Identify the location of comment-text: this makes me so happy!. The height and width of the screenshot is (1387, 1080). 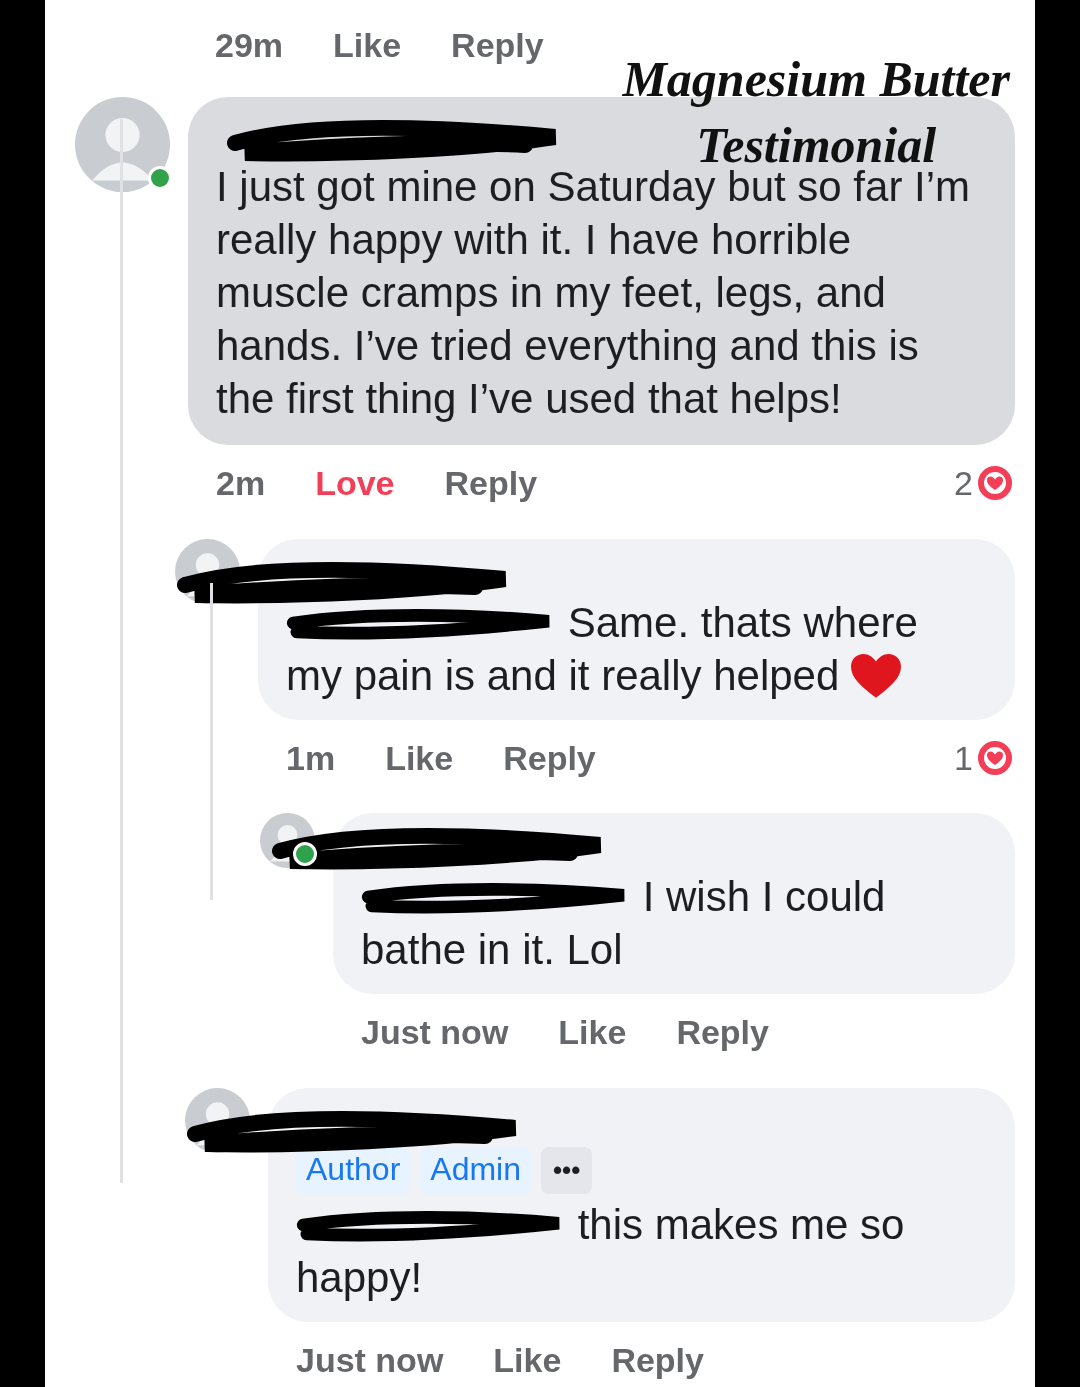
(601, 1251).